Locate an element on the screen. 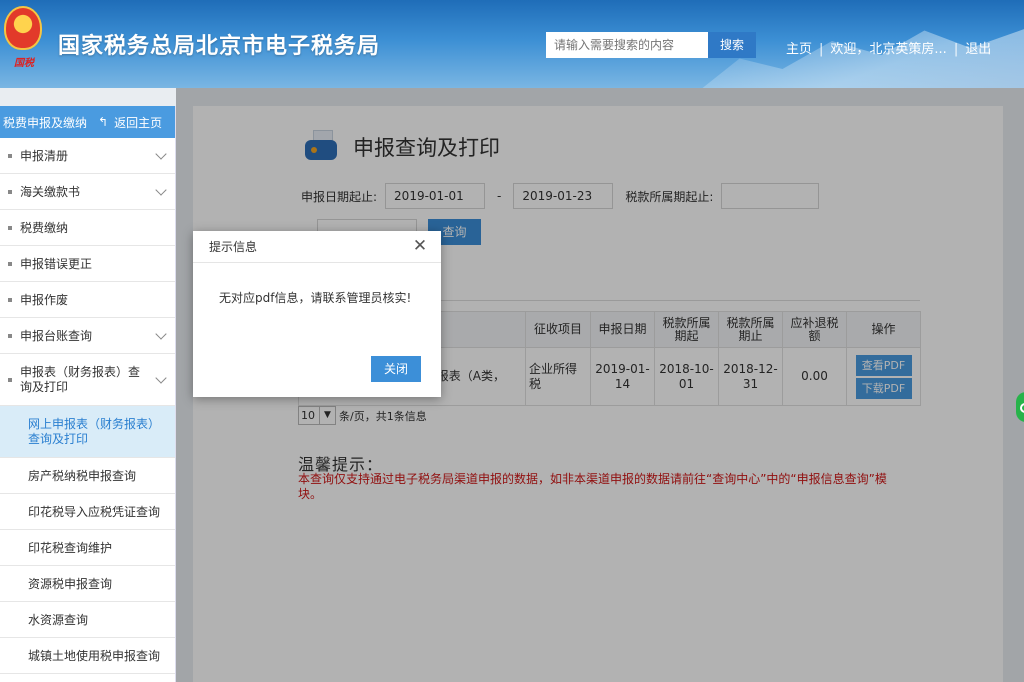  search-input is located at coordinates (627, 45).